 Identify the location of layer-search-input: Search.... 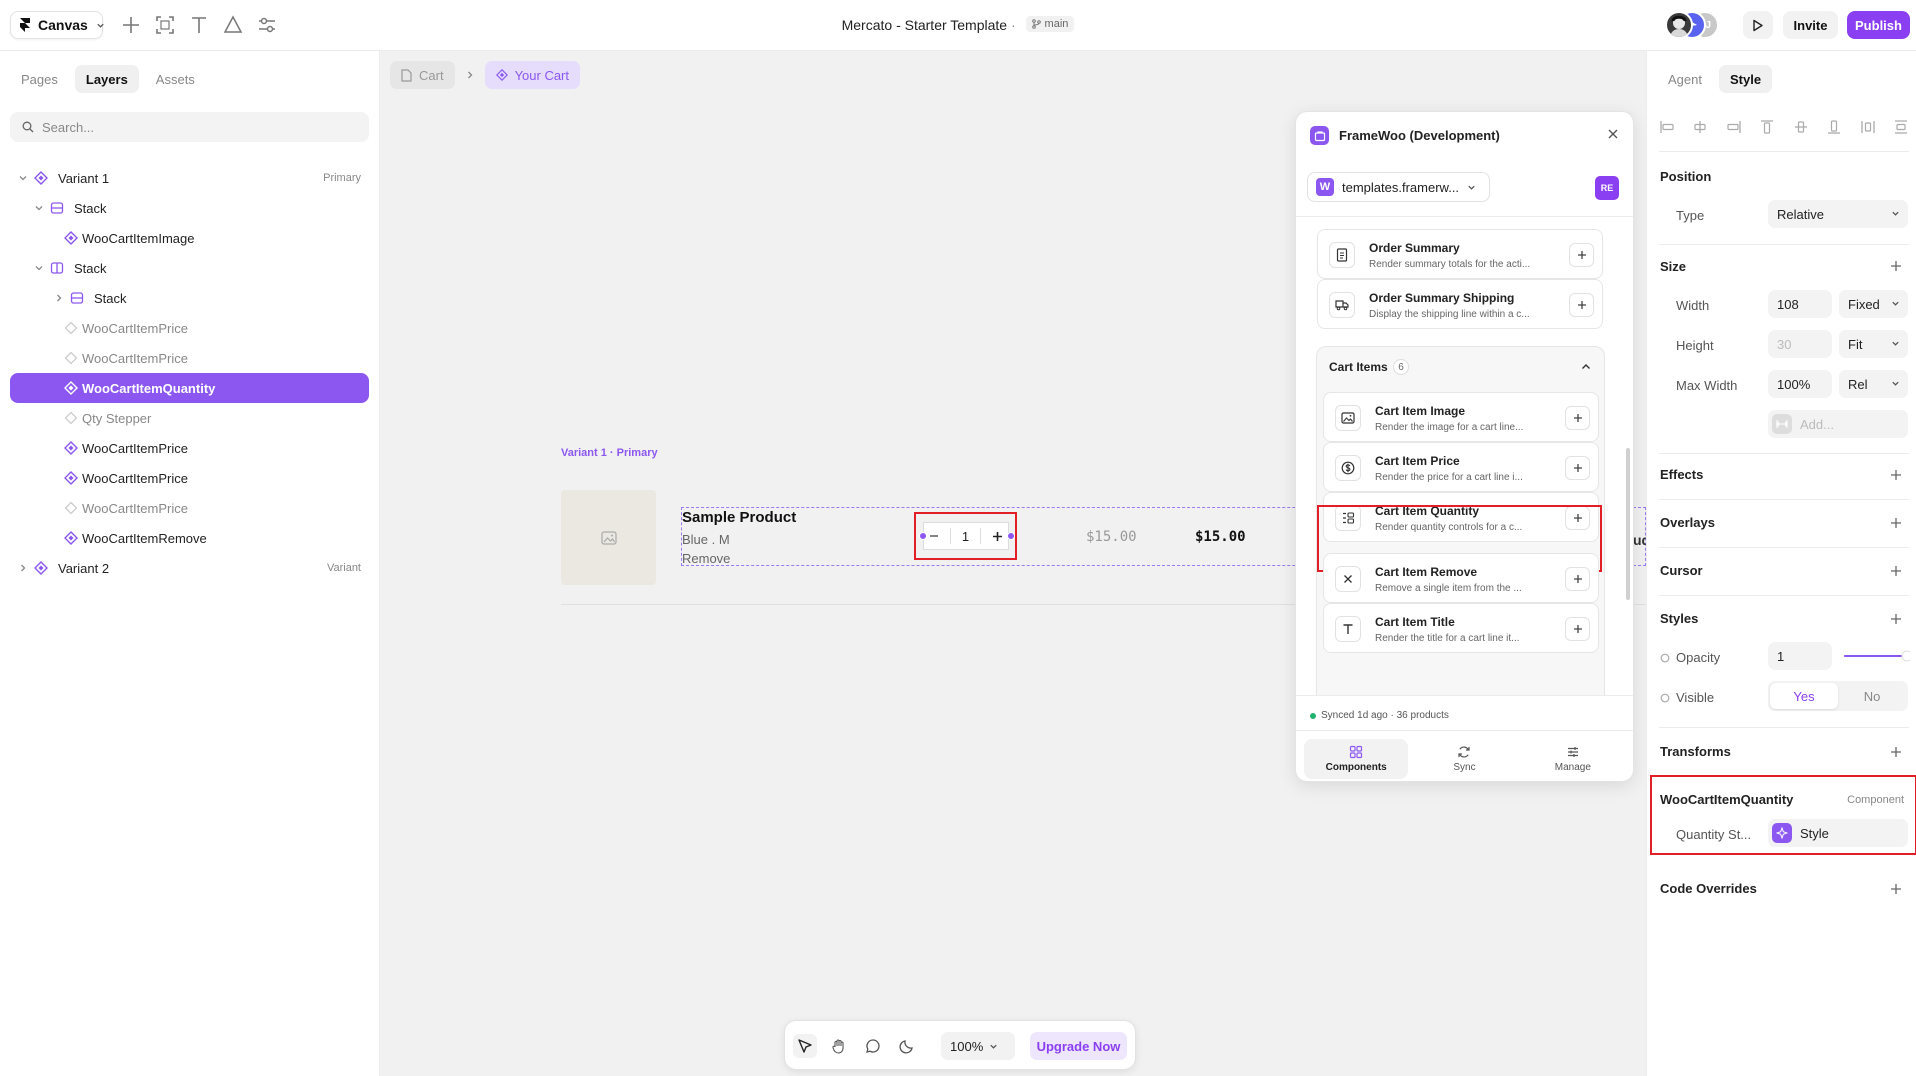
(189, 127).